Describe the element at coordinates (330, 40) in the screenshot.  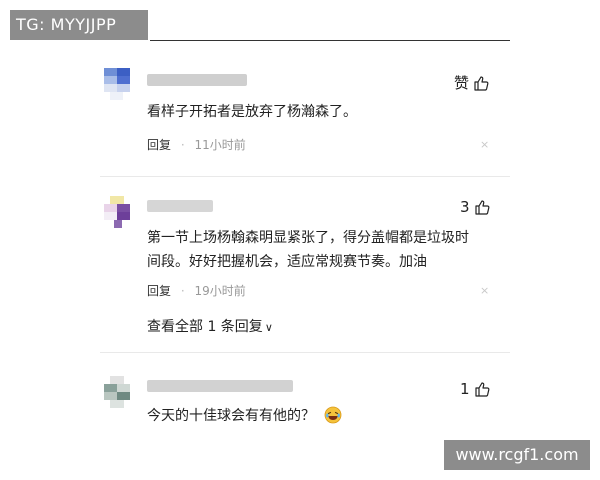
I see `top-divider` at that location.